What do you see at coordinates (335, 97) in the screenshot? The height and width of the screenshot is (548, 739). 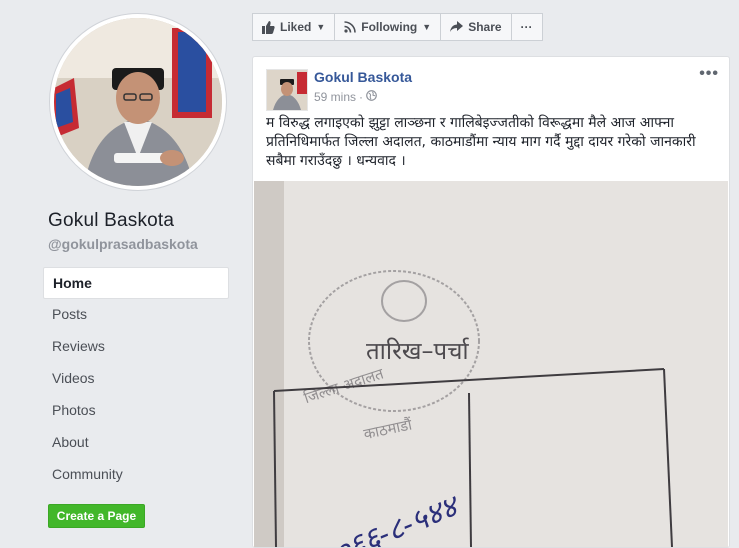 I see `post-timestamp: 59 mins` at bounding box center [335, 97].